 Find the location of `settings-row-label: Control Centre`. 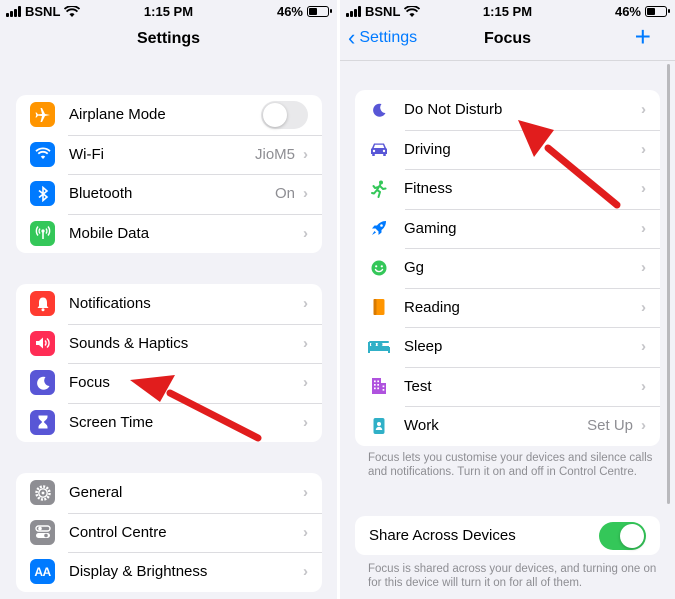

settings-row-label: Control Centre is located at coordinates (118, 532).